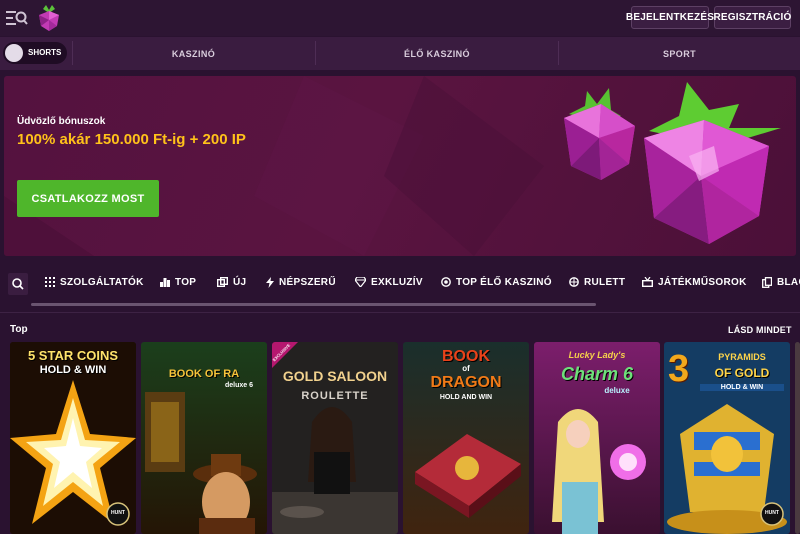  I want to click on register-button: REGISZTRÁCIÓ, so click(752, 17).